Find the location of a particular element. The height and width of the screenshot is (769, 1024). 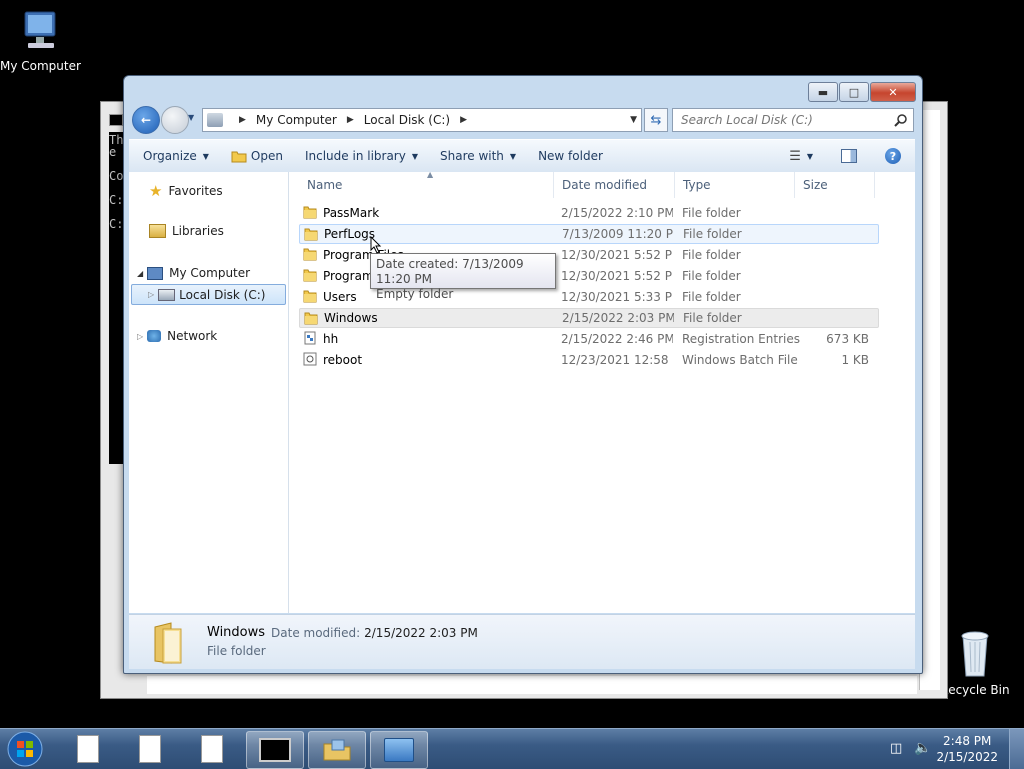

drive-icon is located at coordinates (167, 294).